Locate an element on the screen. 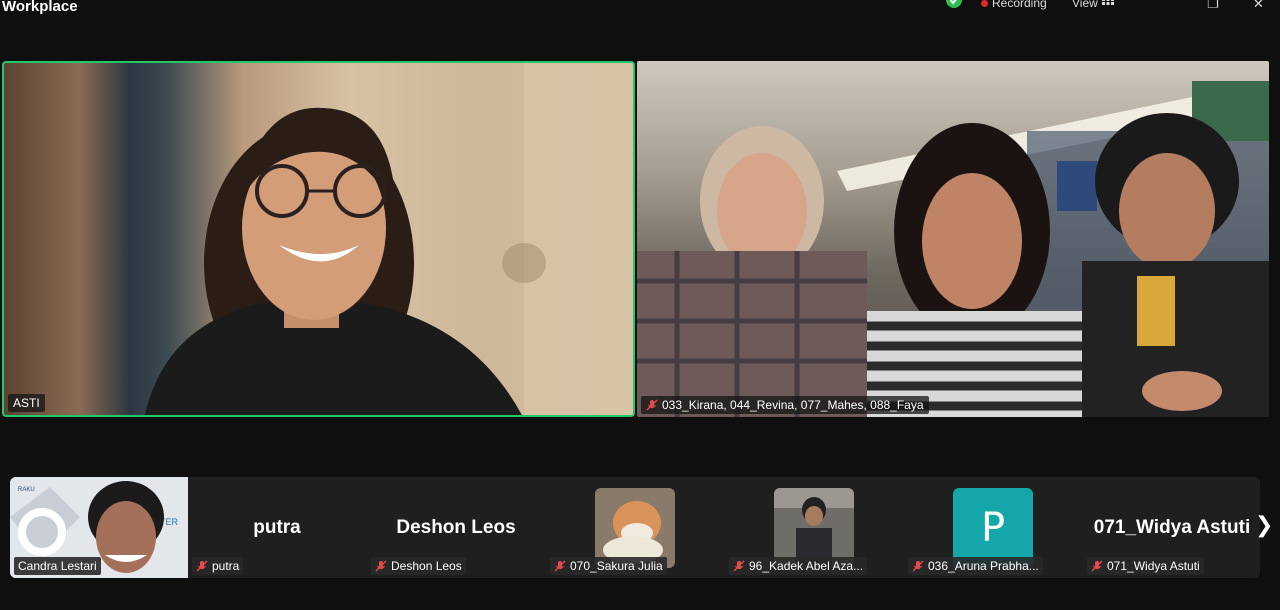 Image resolution: width=1280 pixels, height=610 pixels. restore-window-icon: ❐ is located at coordinates (1213, 6).